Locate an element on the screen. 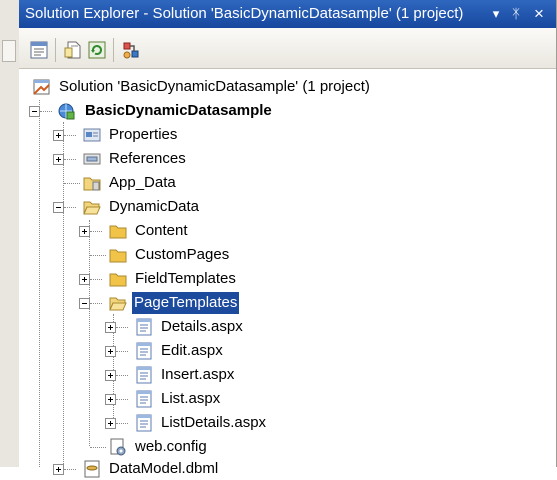 The image size is (557, 480). refresh-icon is located at coordinates (97, 50).